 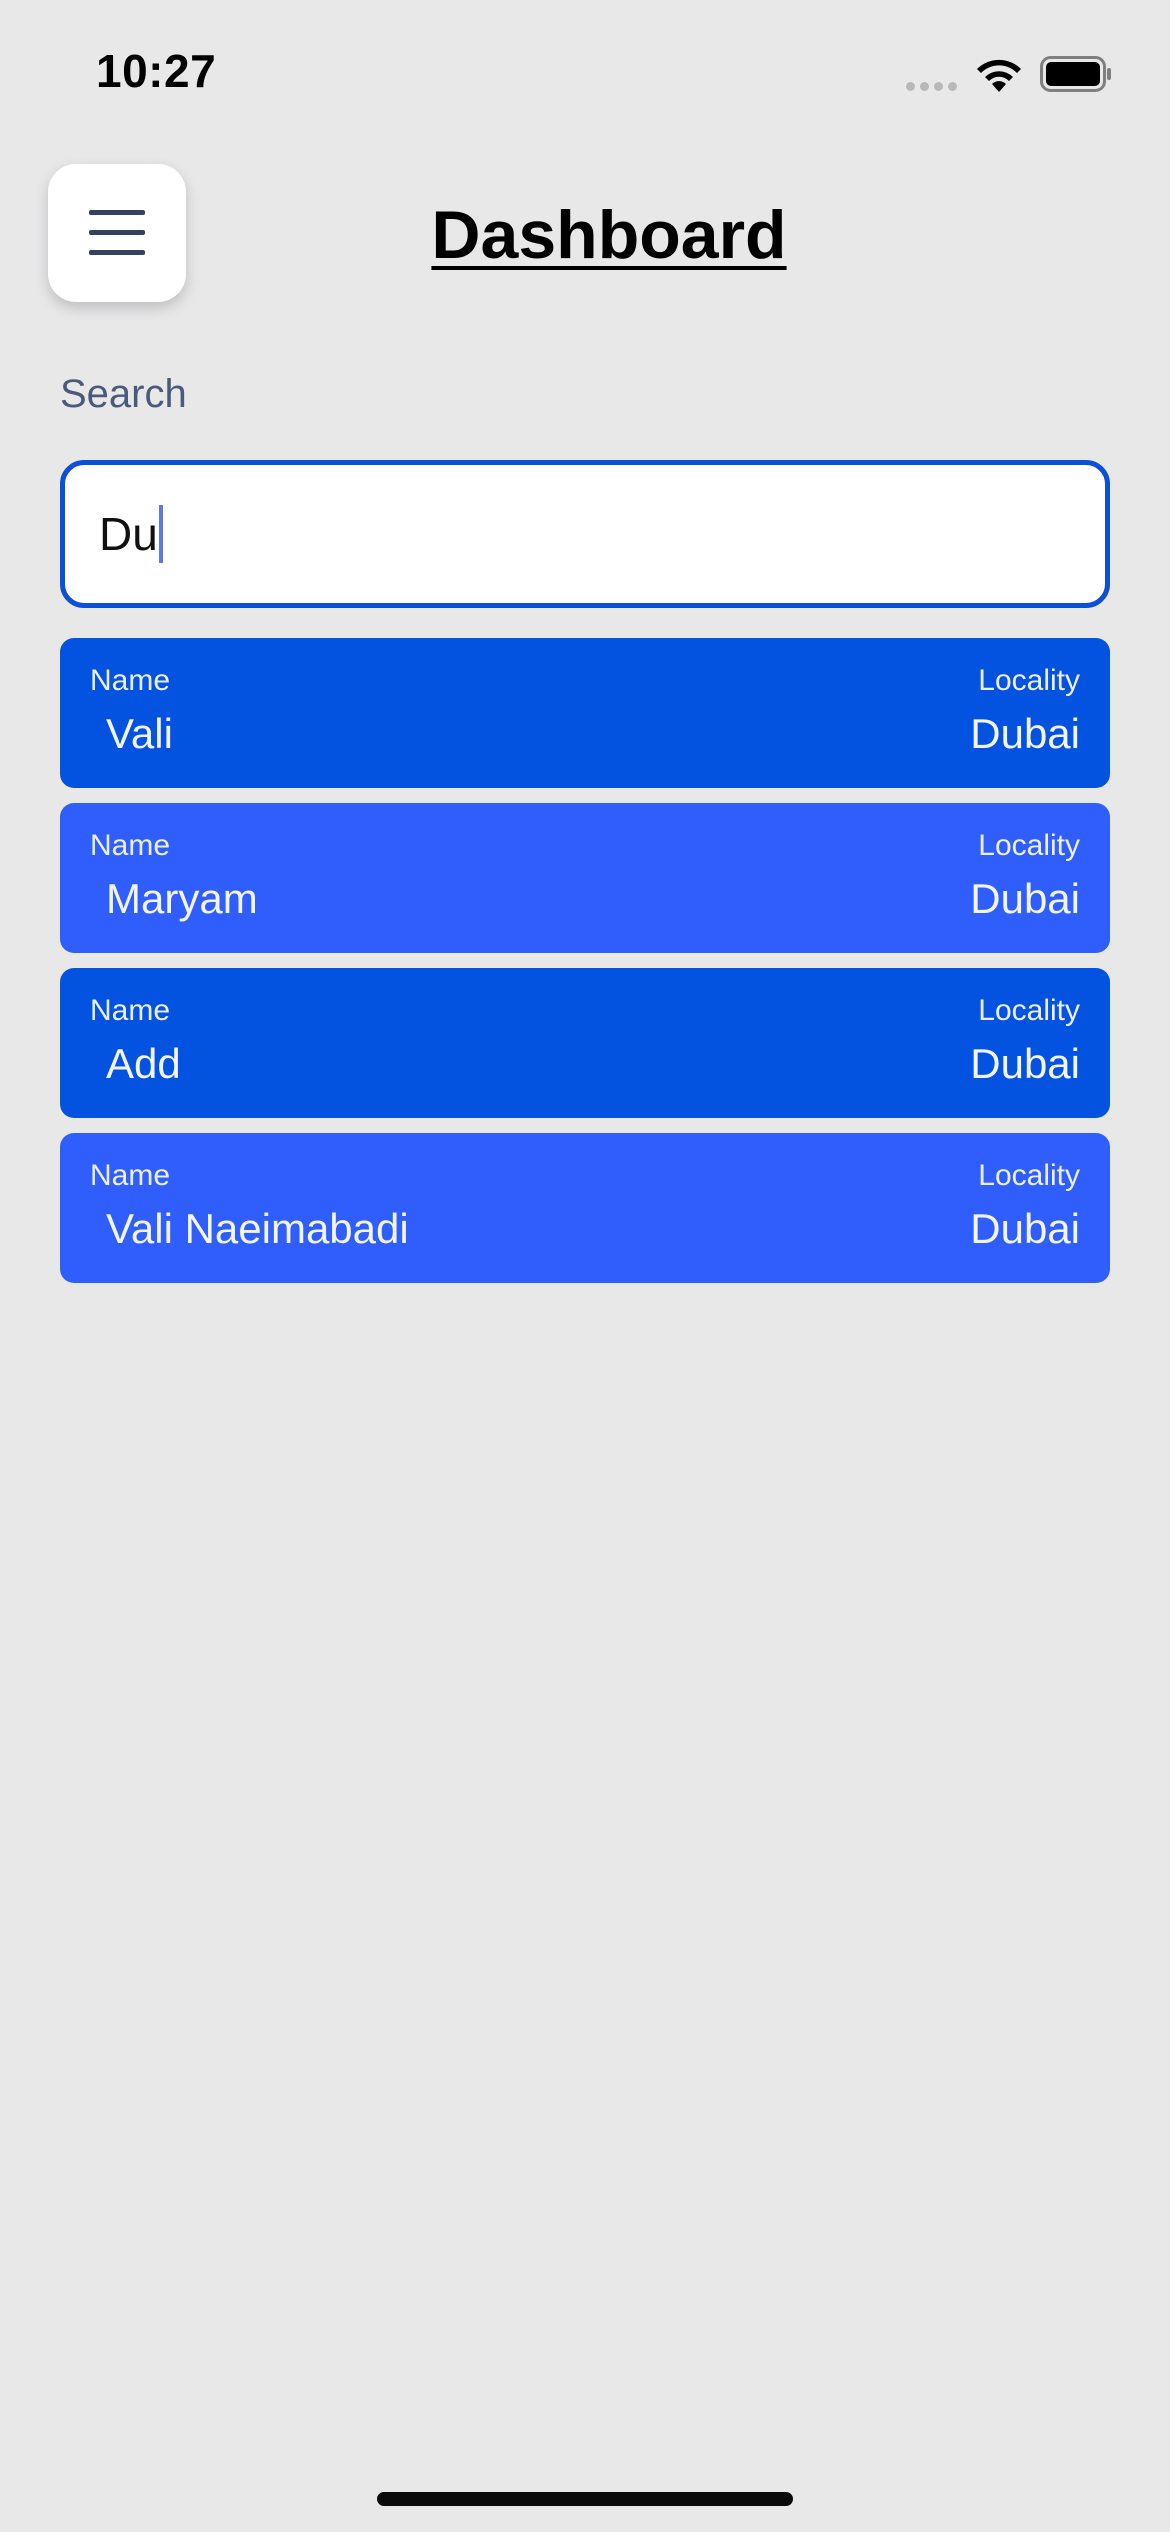 I want to click on wifi-icon, so click(x=999, y=75).